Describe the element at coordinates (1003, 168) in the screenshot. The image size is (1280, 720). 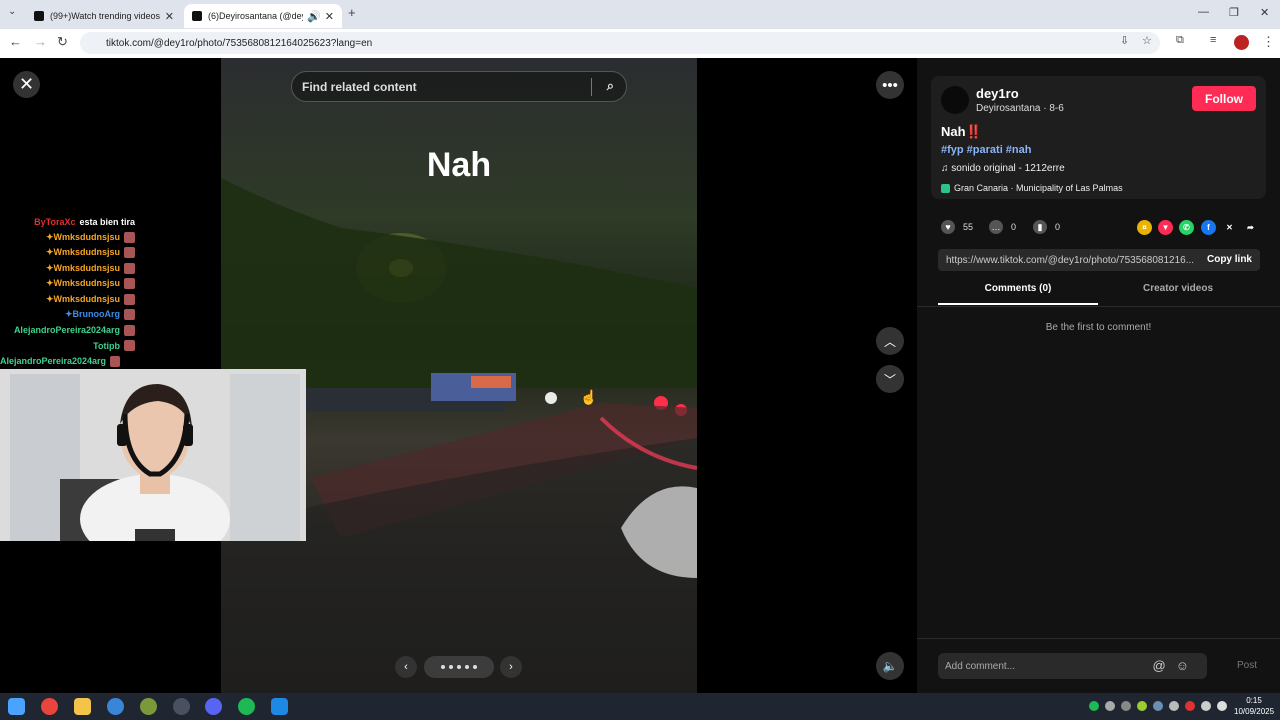
I see `music-row: ♫ sonido original - 1212erre` at that location.